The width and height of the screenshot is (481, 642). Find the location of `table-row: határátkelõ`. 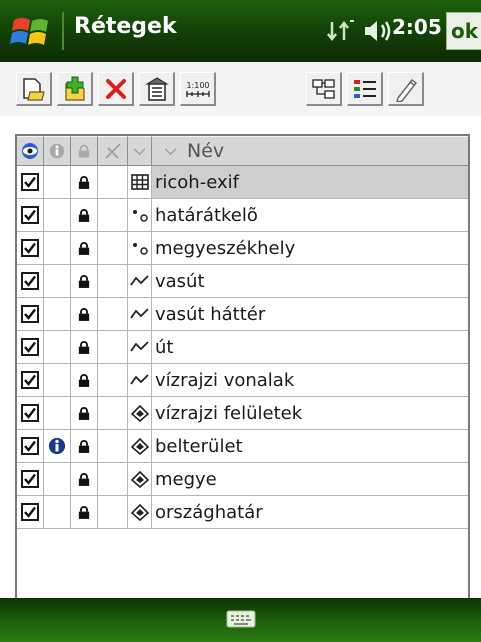

table-row: határátkelõ is located at coordinates (242, 215).